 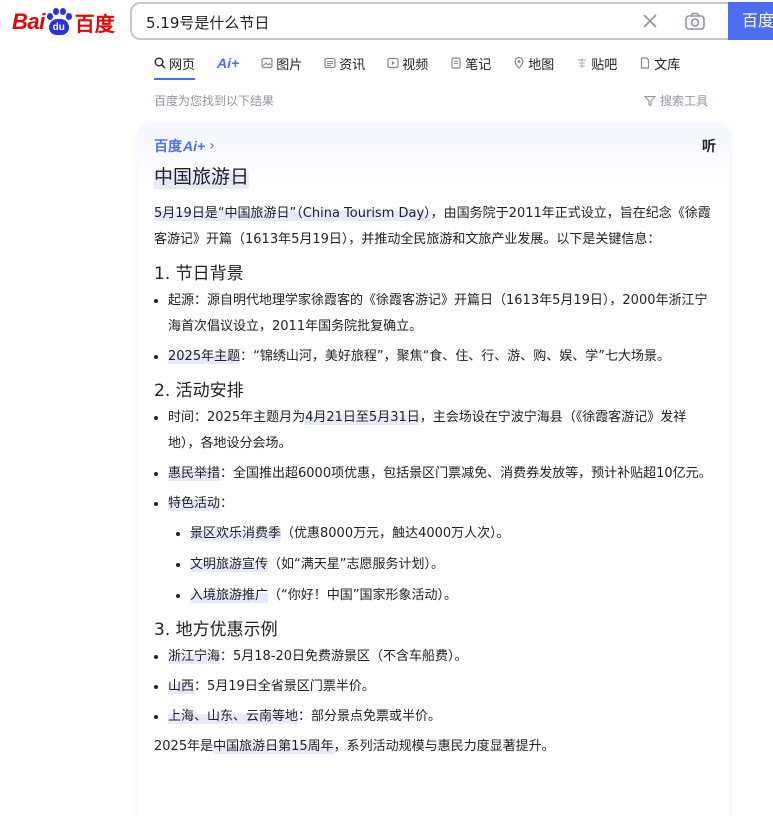 What do you see at coordinates (430, 21) in the screenshot?
I see `search-input: 5.19号是什么节日` at bounding box center [430, 21].